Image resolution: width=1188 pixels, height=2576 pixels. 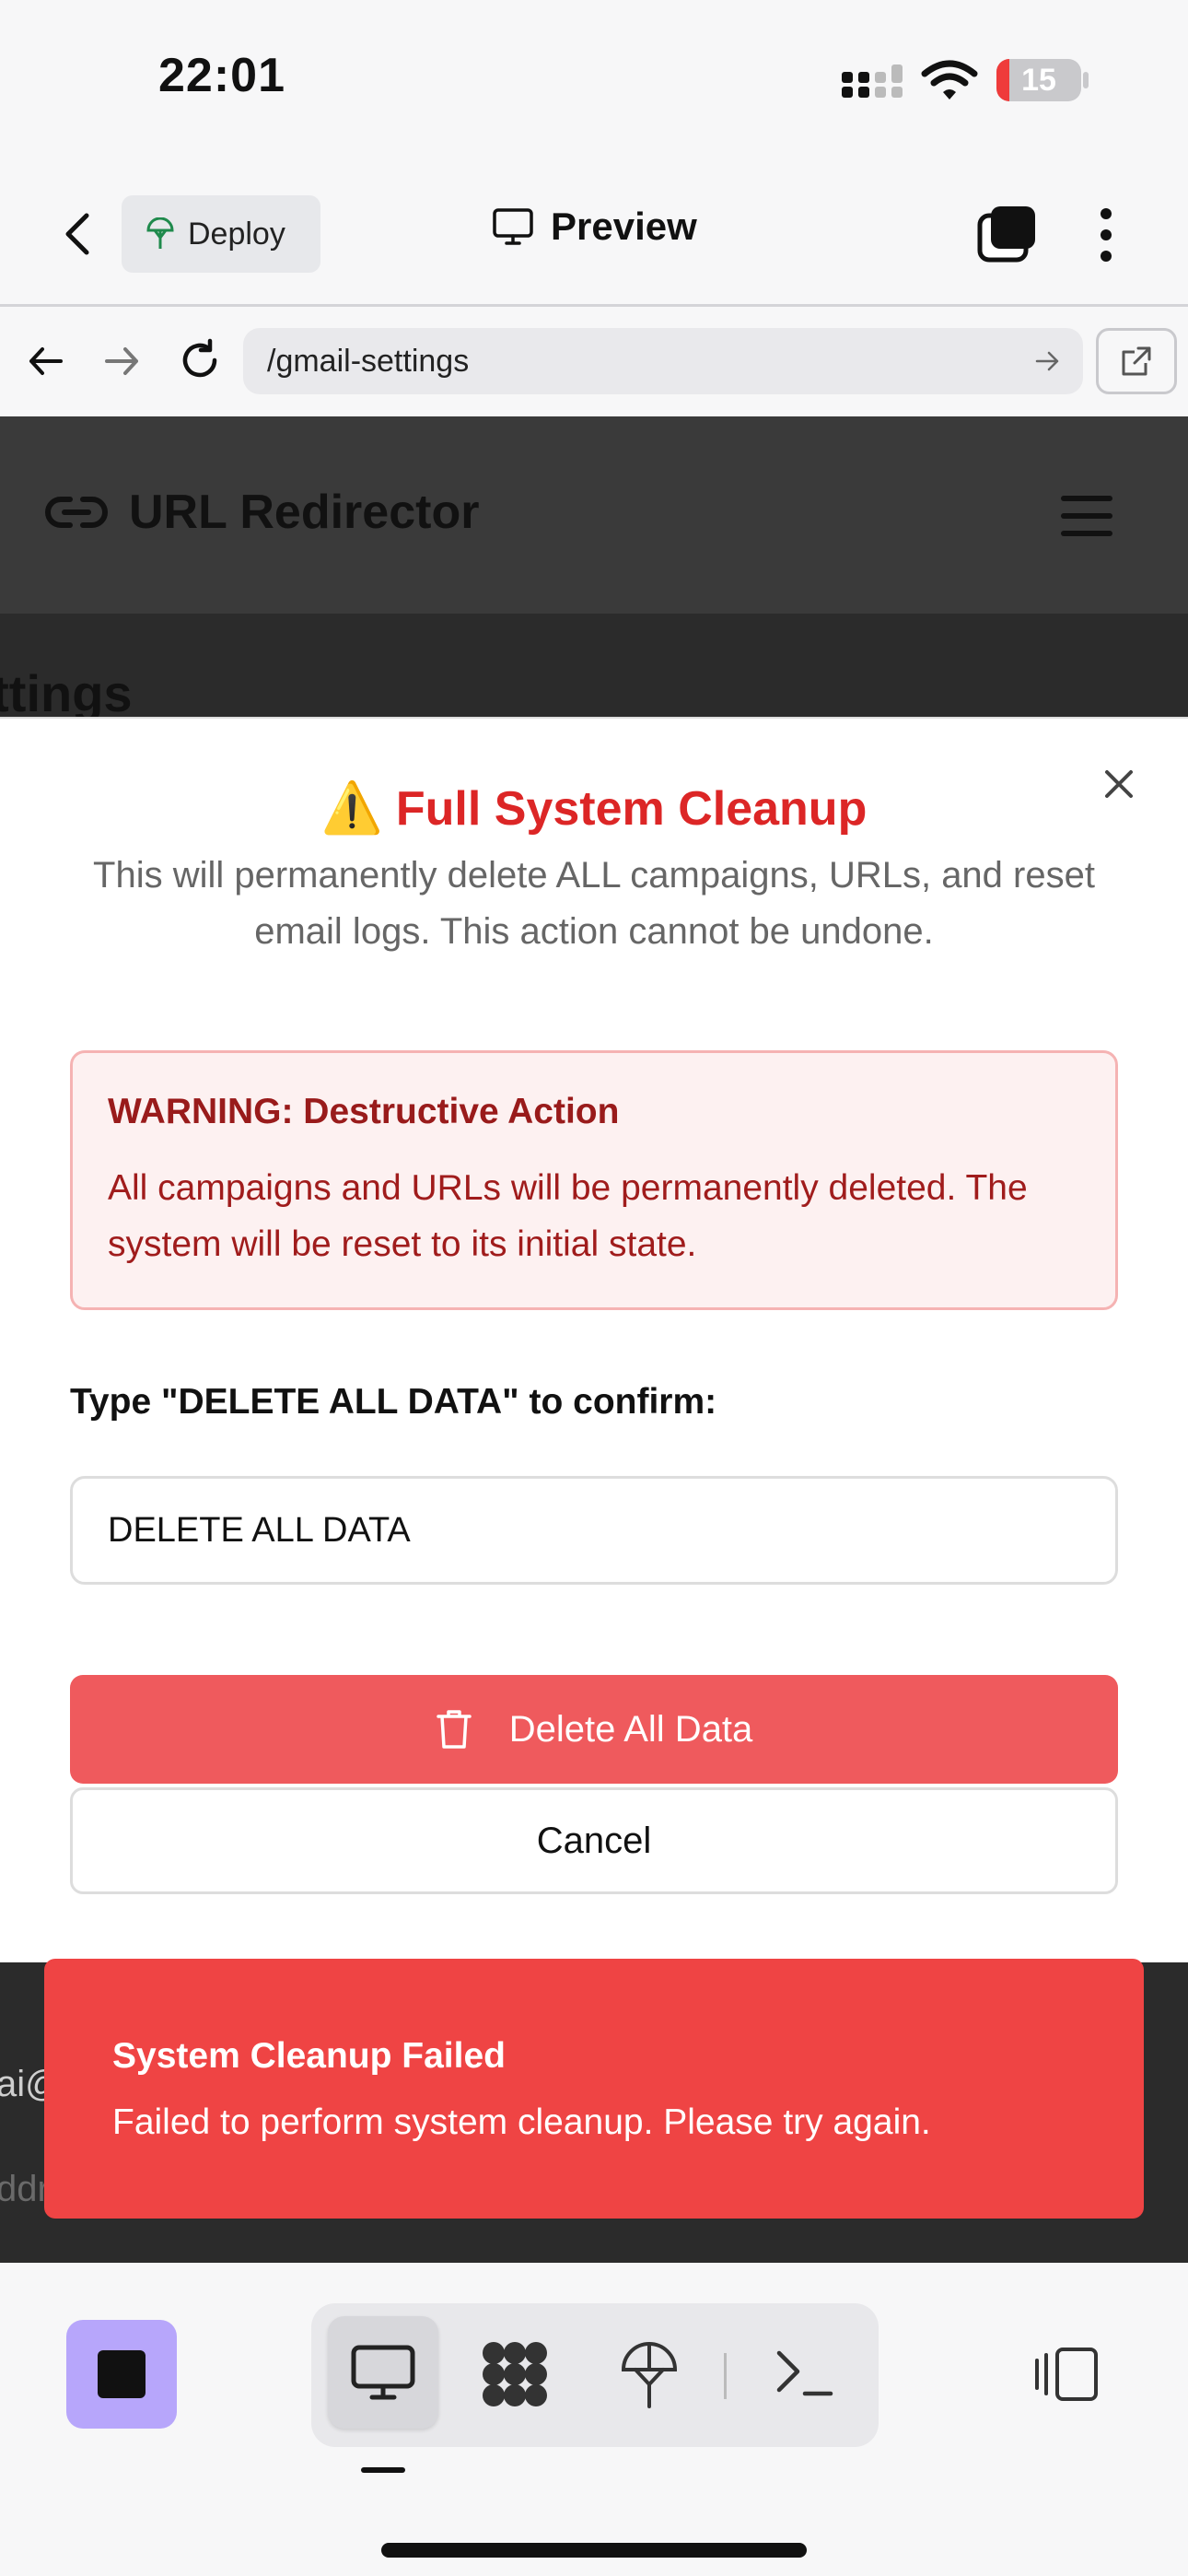 What do you see at coordinates (352, 808) in the screenshot?
I see `warning-icon: ⚠️` at bounding box center [352, 808].